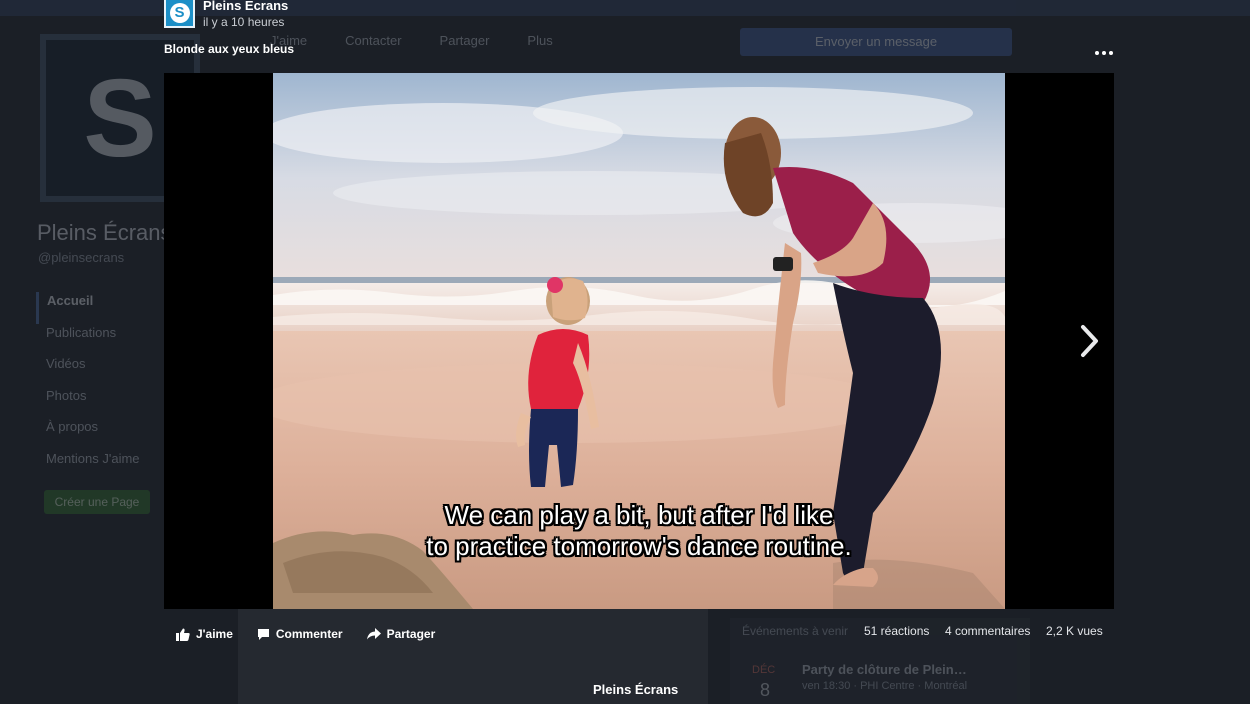  Describe the element at coordinates (81, 257) in the screenshot. I see `background-page-handle: @pleinsecrans` at that location.